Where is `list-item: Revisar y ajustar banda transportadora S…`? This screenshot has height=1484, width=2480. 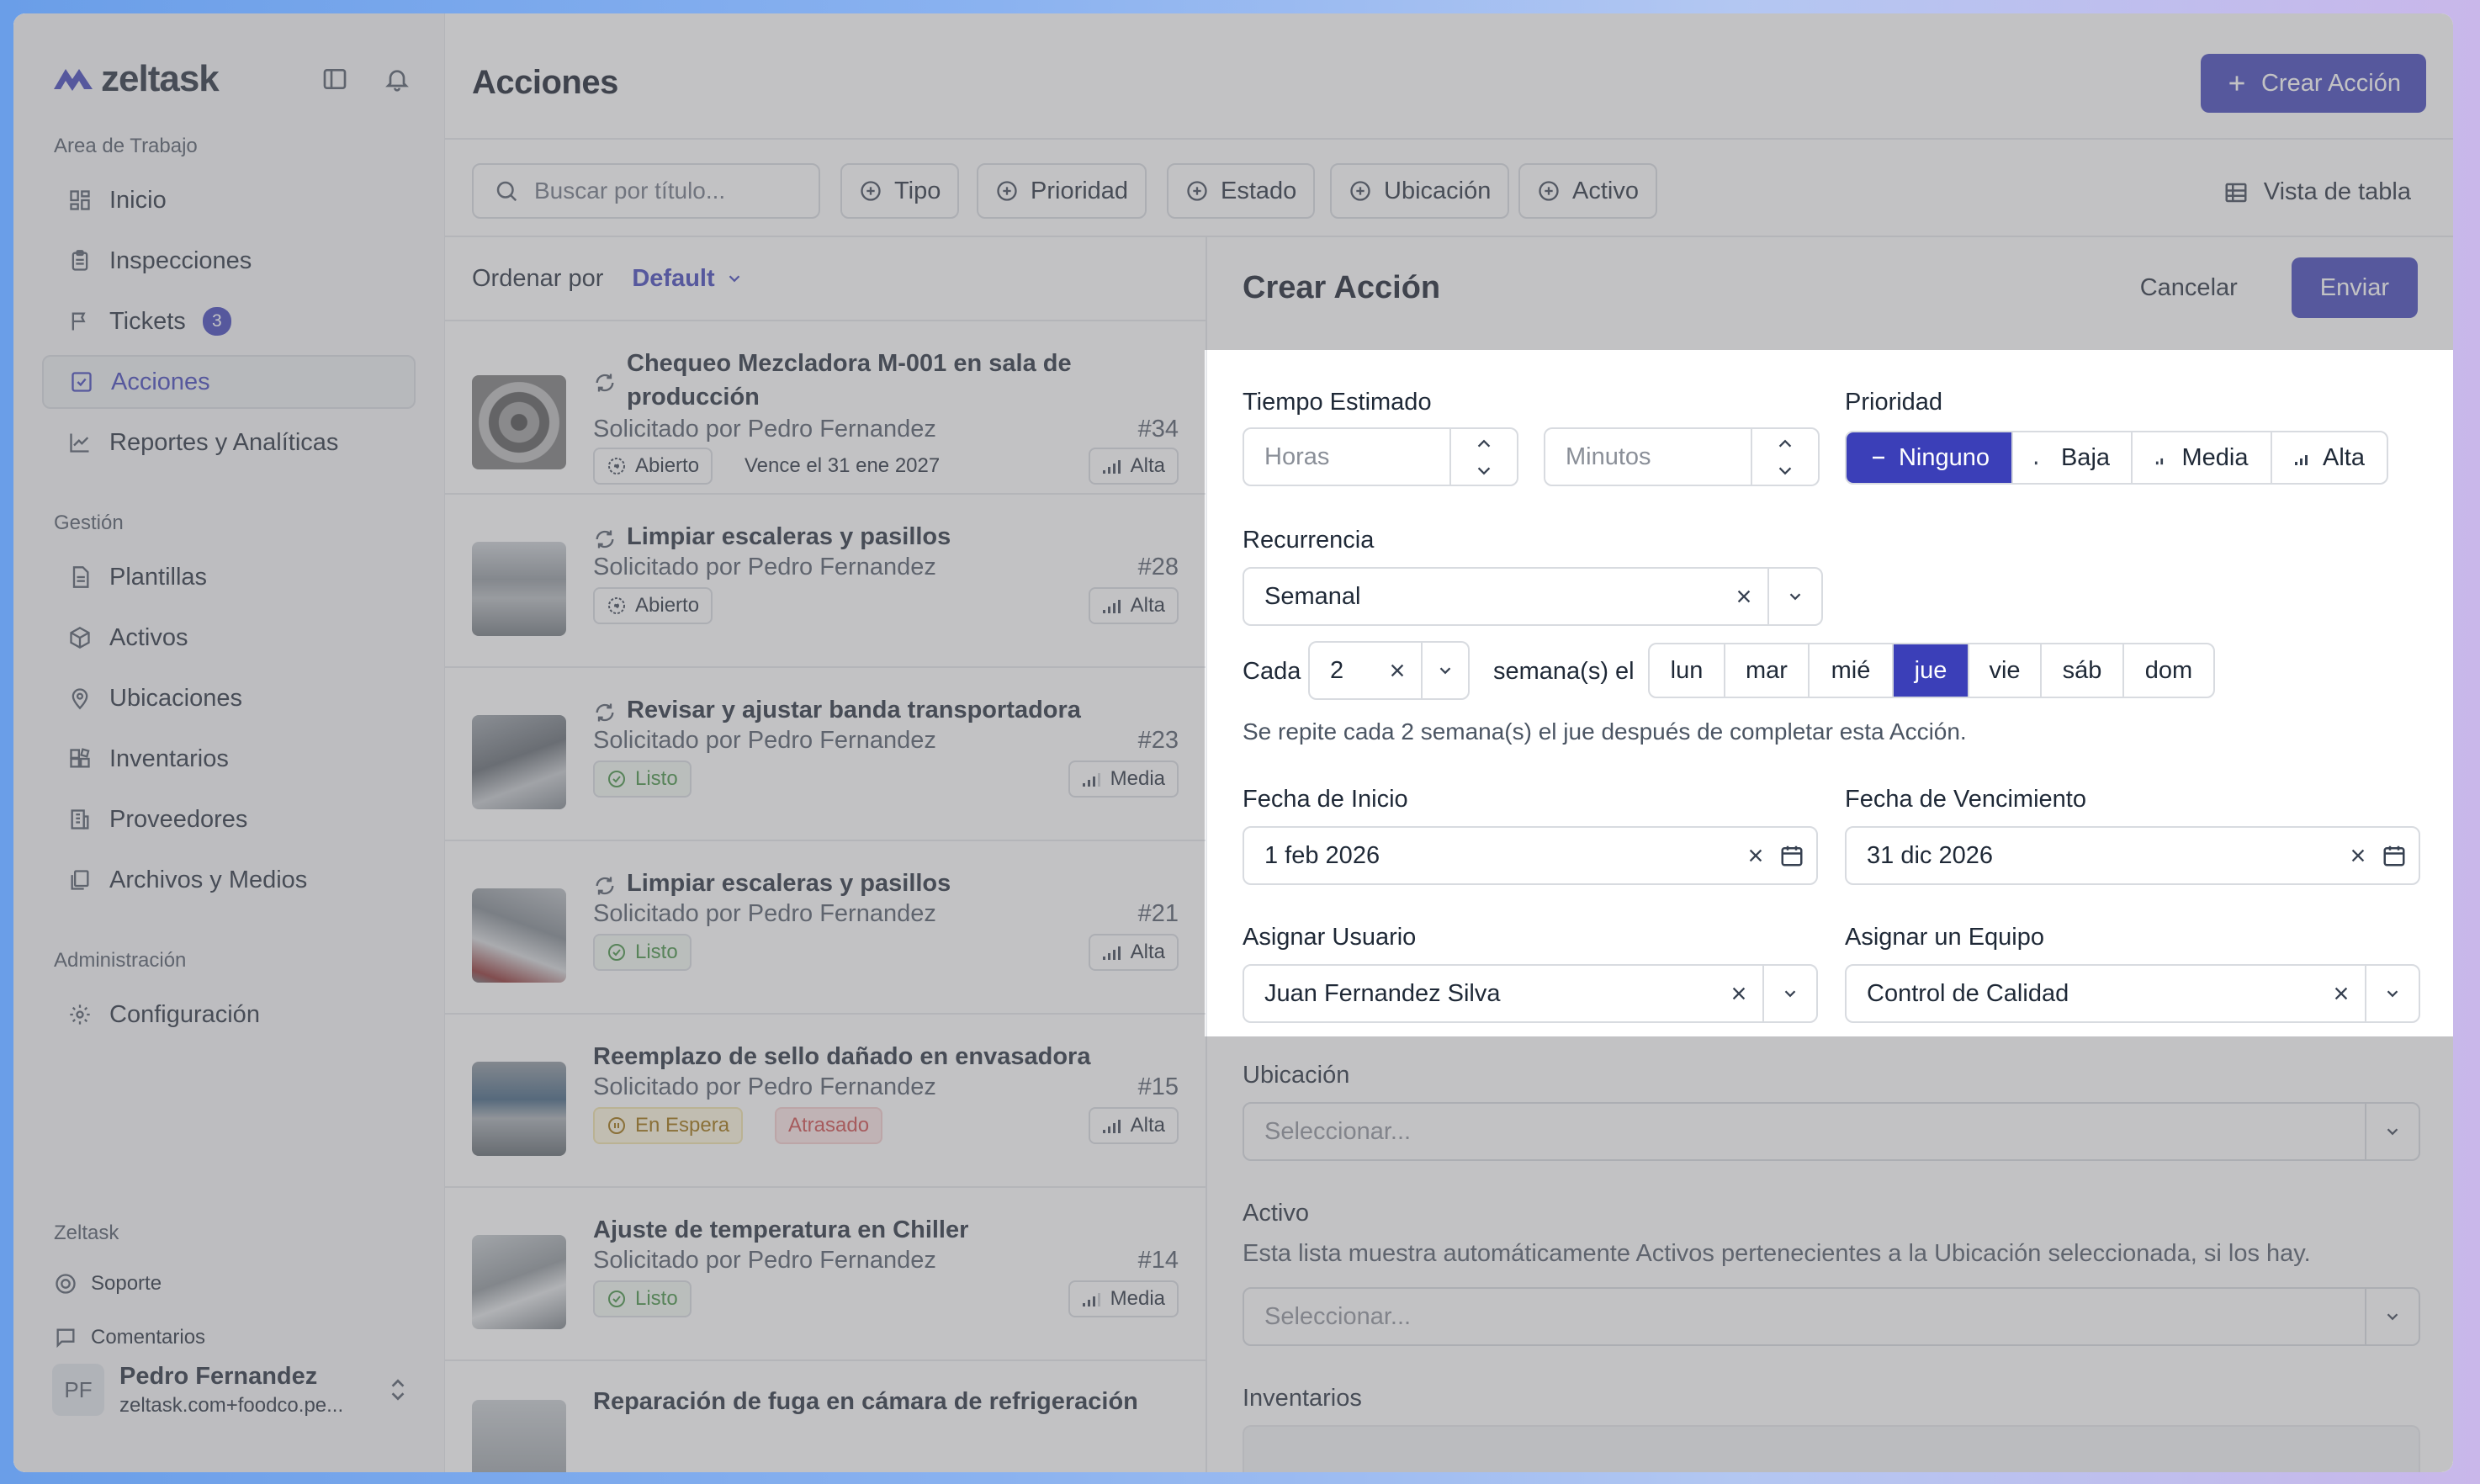
list-item: Revisar y ajustar banda transportadora S… is located at coordinates (825, 754).